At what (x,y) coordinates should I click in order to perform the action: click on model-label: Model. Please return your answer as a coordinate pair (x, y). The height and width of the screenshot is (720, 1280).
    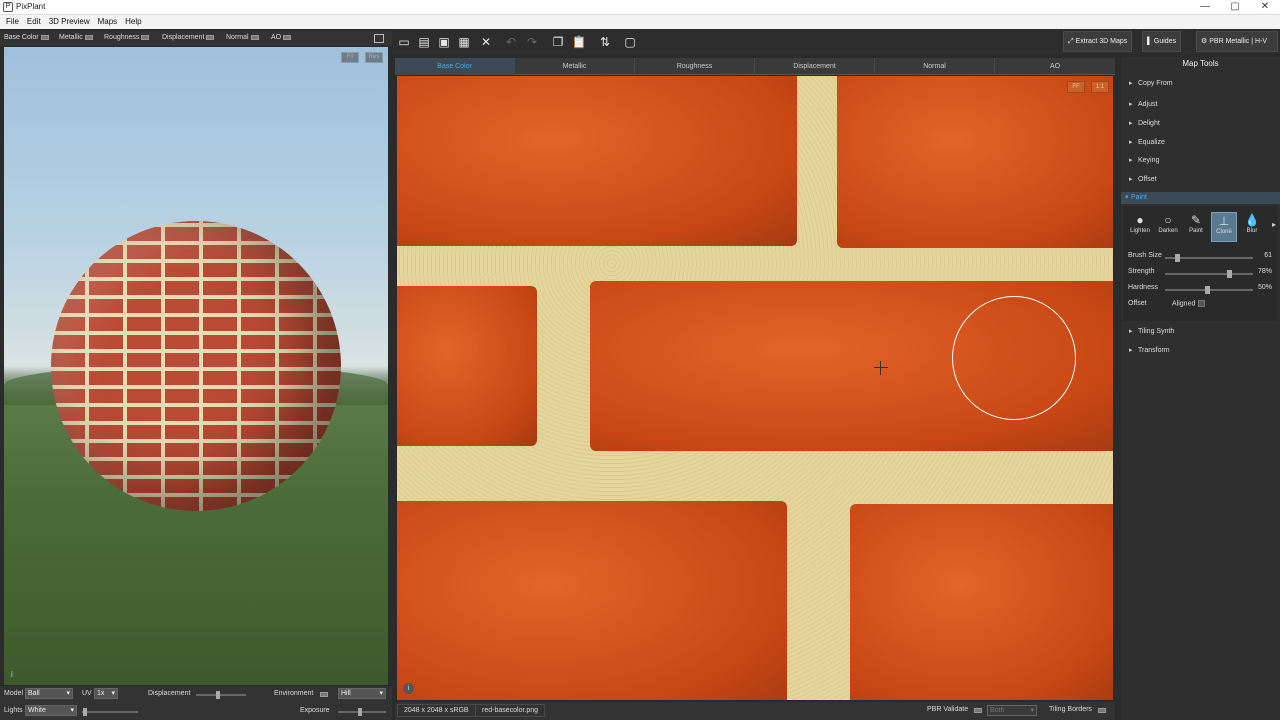
    Looking at the image, I should click on (14, 693).